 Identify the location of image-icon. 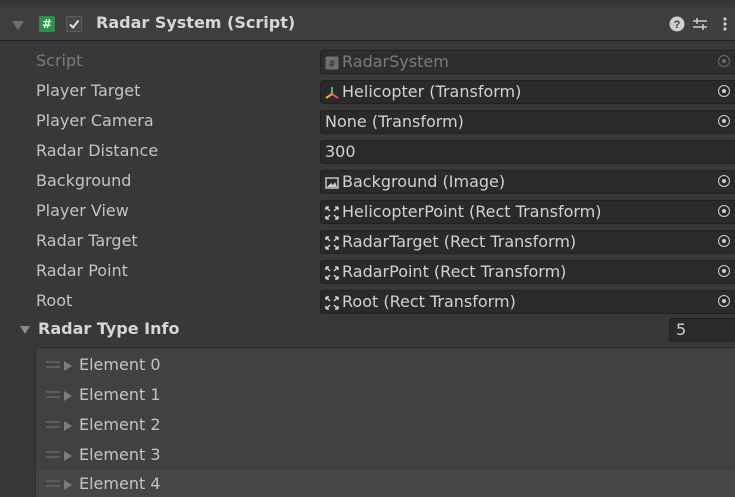
(332, 182).